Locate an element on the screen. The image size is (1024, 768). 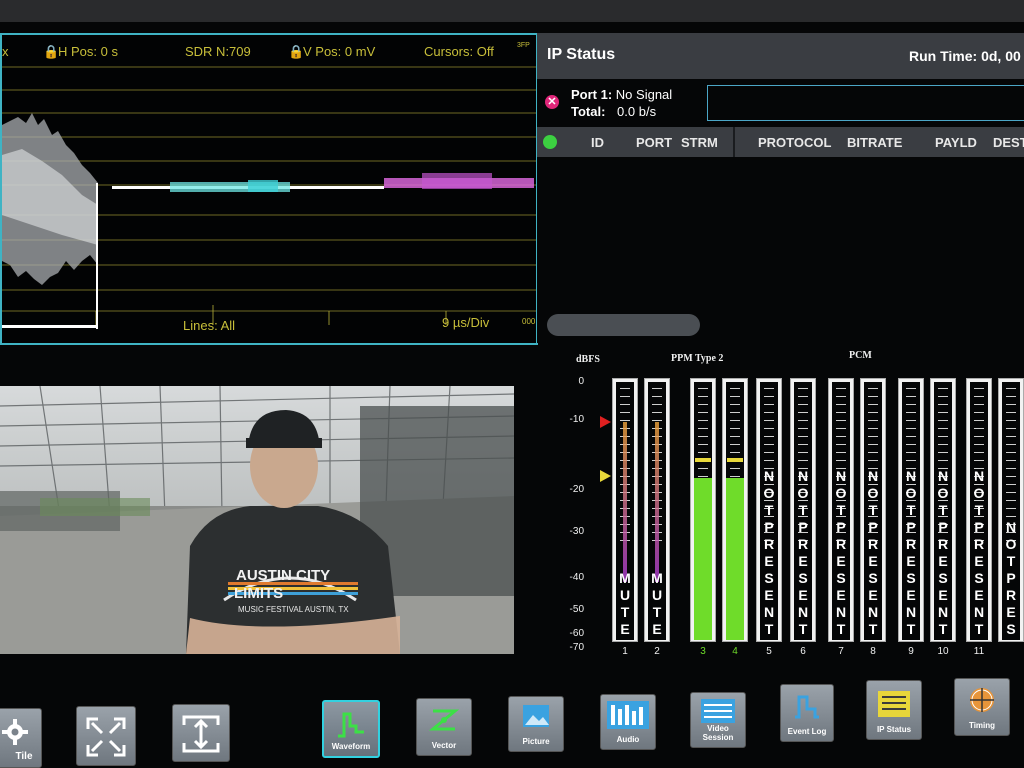
timing-crosshair-icon is located at coordinates (982, 700).